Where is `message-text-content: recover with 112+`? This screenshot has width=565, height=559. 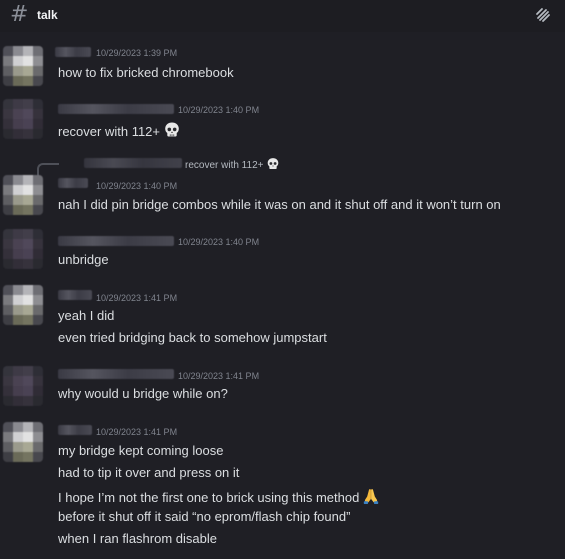
message-text-content: recover with 112+ is located at coordinates (109, 131).